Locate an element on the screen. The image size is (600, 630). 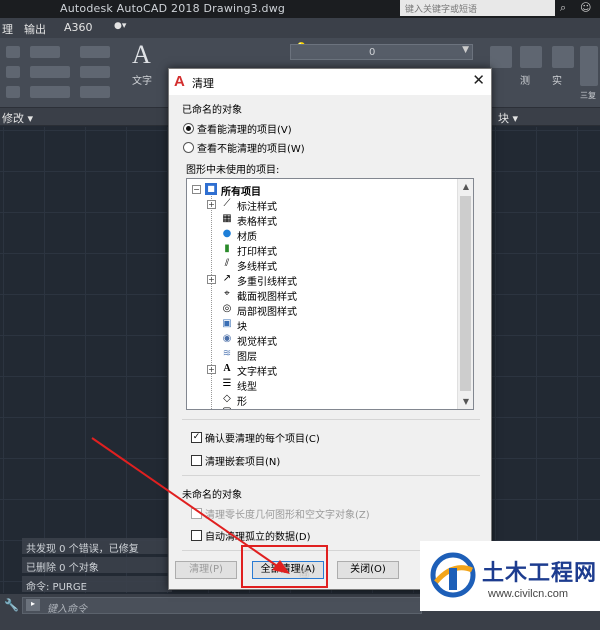
tree-item: ⌖ 截面视图样式 is located at coordinates (322, 295).